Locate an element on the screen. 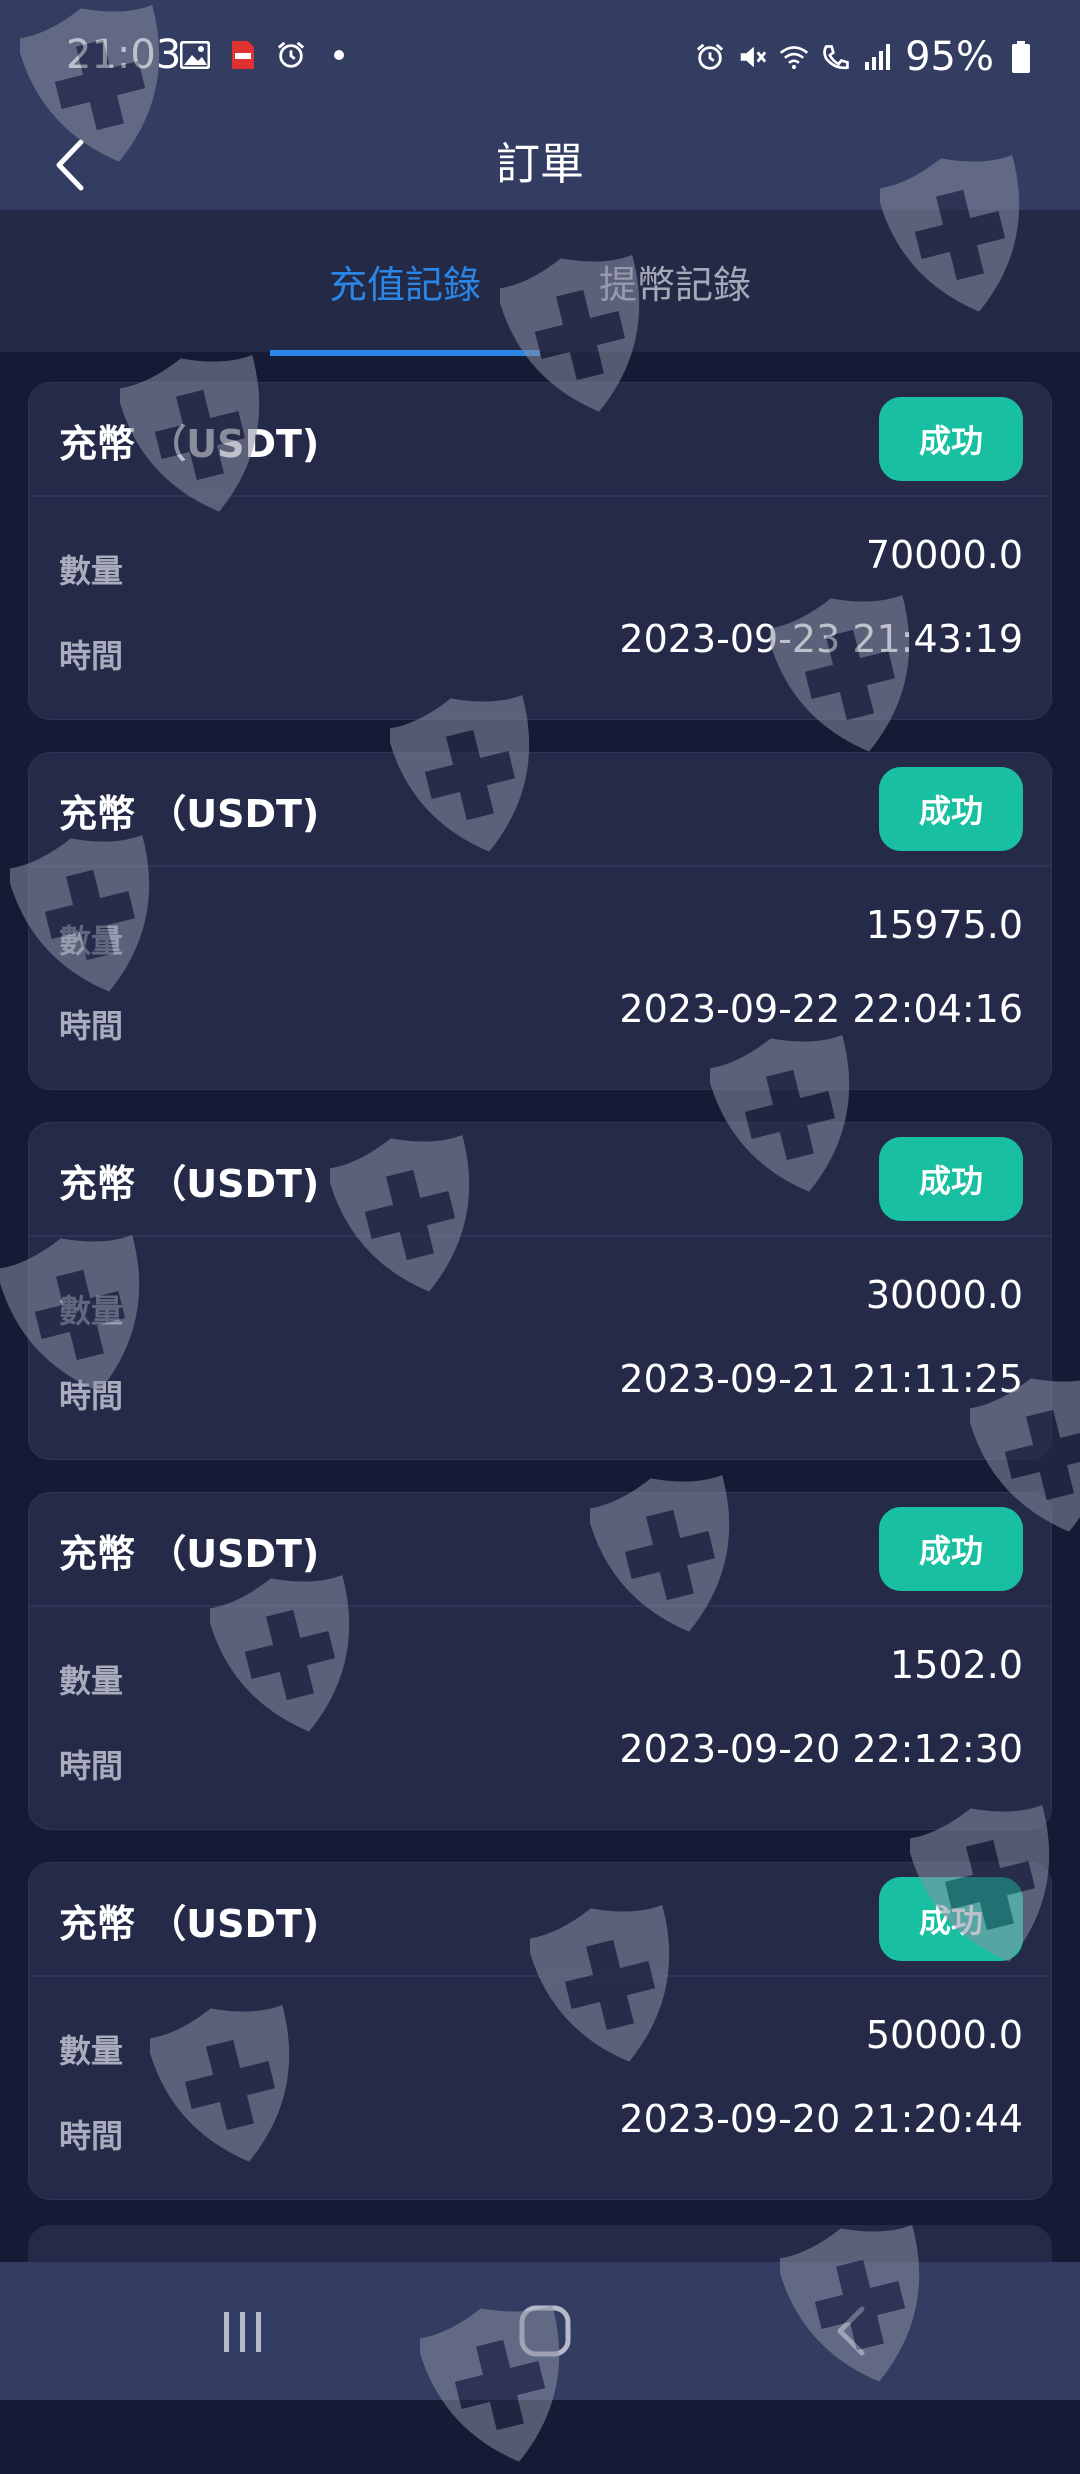  app-header: 訂單 is located at coordinates (540, 165).